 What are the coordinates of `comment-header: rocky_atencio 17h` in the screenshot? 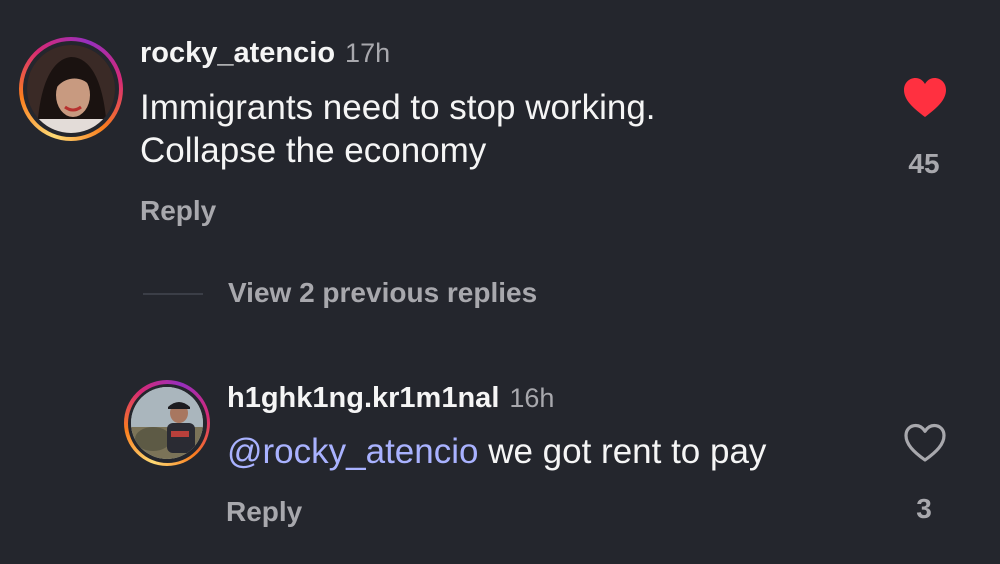 It's located at (265, 53).